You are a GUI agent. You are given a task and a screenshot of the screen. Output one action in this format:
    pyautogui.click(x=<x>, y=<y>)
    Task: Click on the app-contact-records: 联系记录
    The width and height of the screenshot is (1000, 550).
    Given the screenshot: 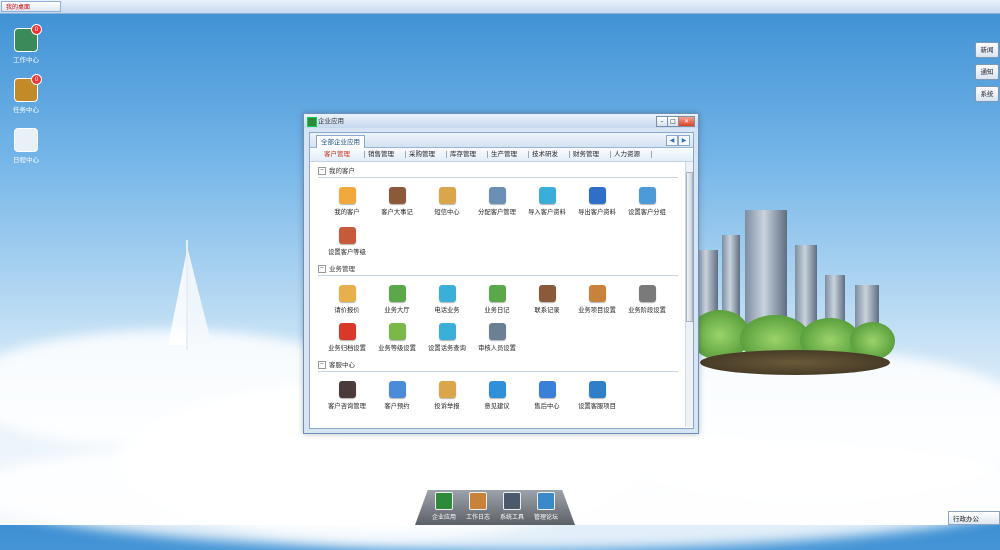 What is the action you would take?
    pyautogui.click(x=547, y=299)
    